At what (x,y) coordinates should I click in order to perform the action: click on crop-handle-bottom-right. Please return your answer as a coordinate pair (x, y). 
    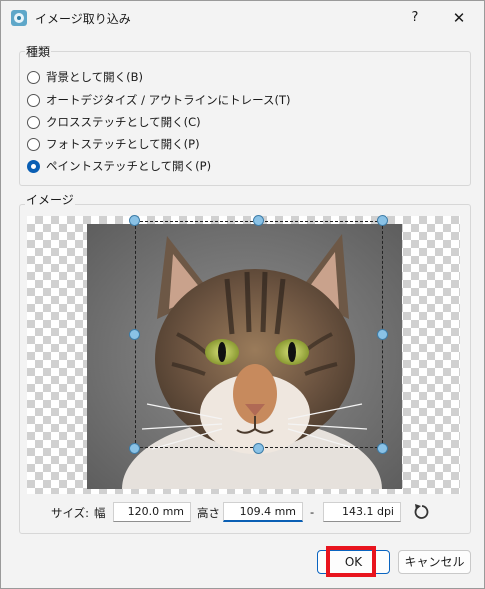
    Looking at the image, I should click on (382, 448).